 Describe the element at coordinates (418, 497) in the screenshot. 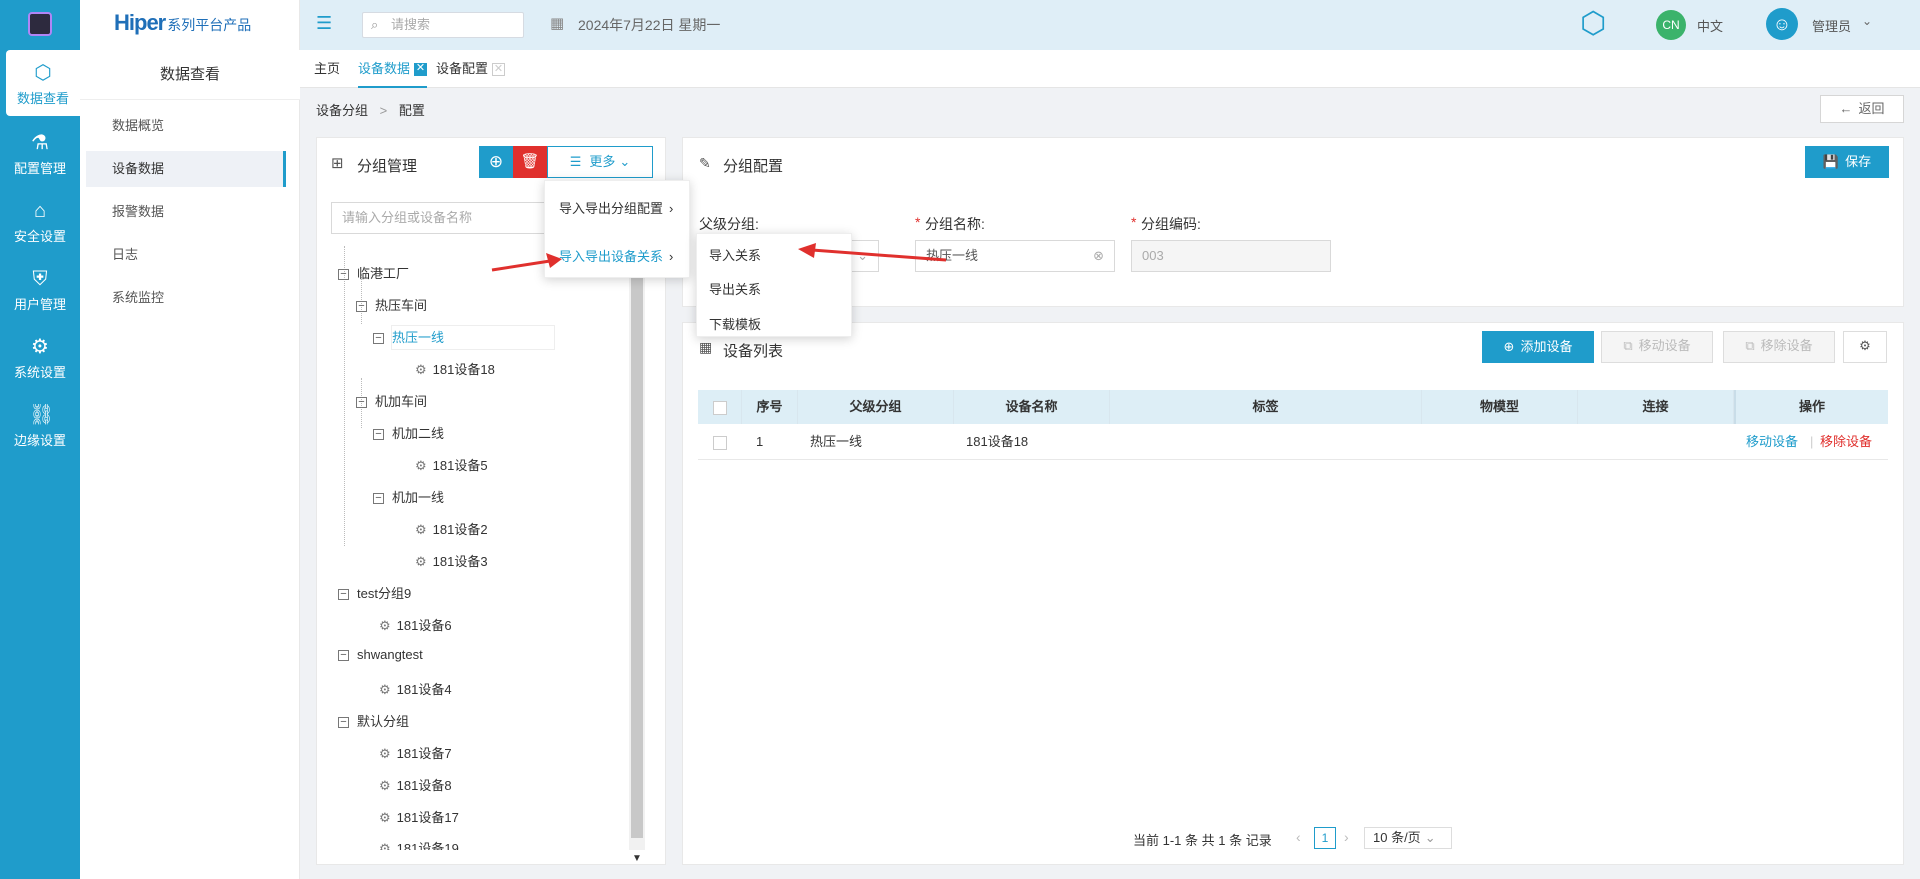

I see `tree-label: 机加一线` at that location.